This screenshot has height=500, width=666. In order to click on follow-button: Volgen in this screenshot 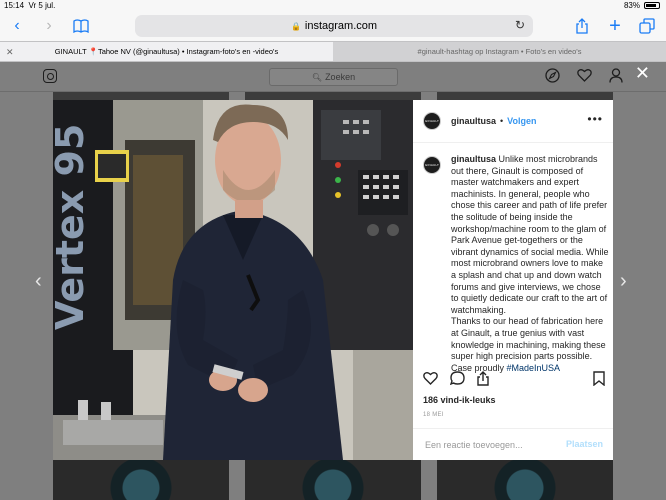, I will do `click(521, 121)`.